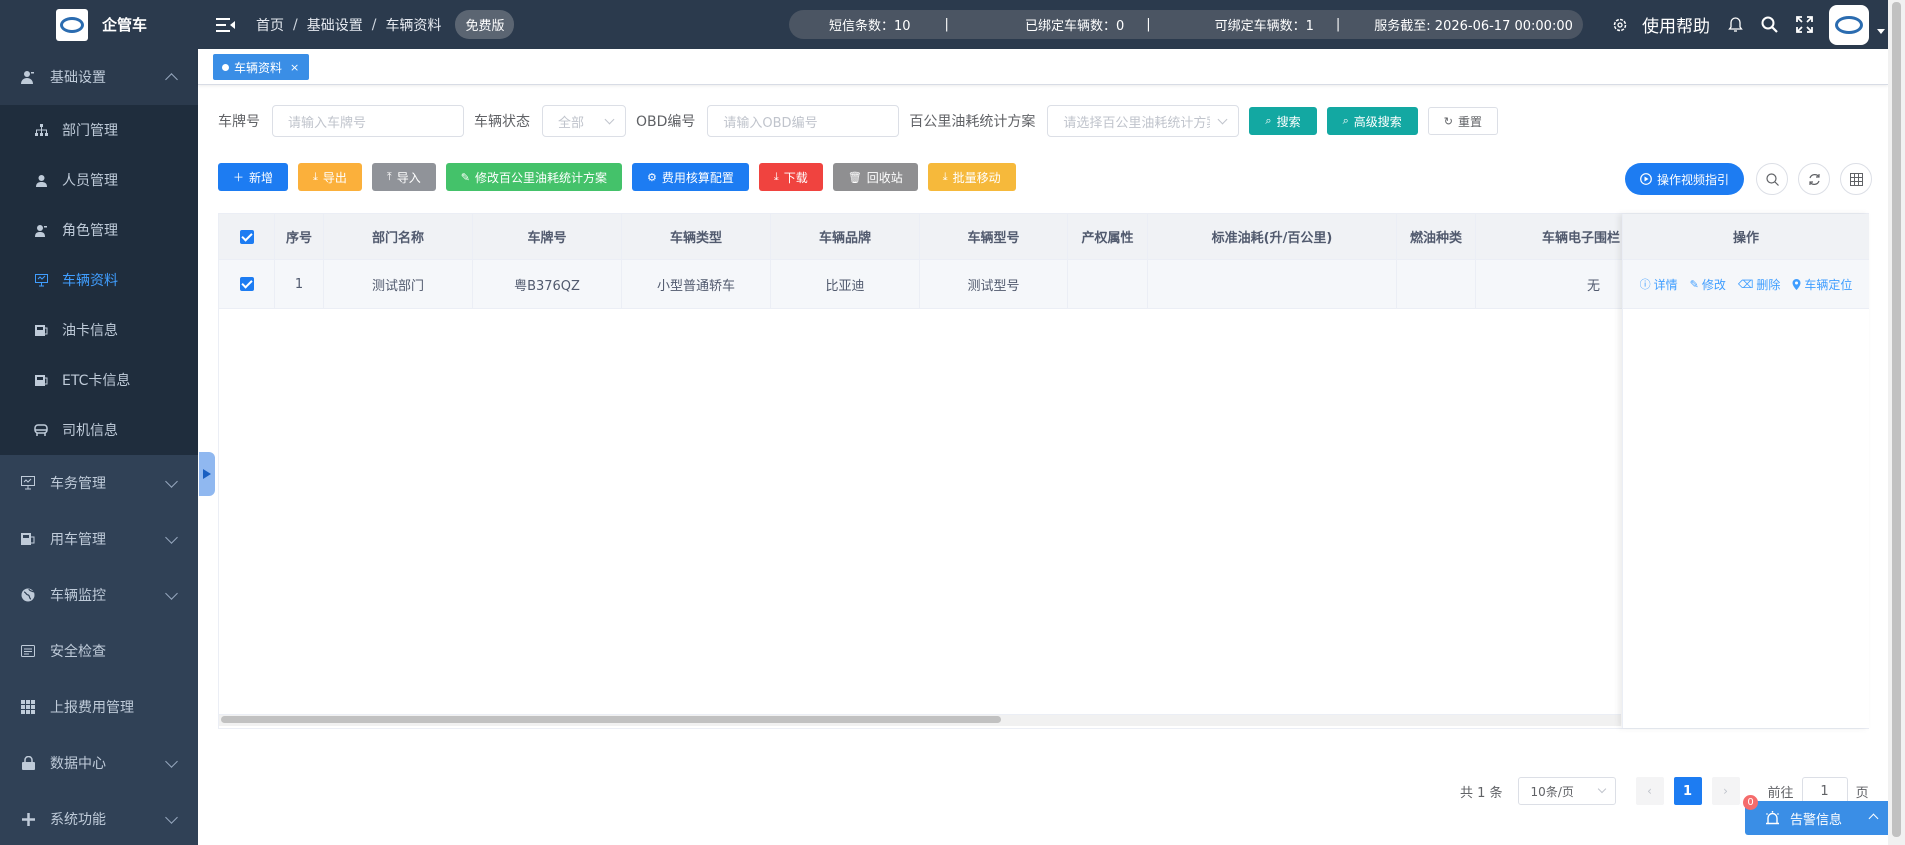  What do you see at coordinates (99, 77) in the screenshot?
I see `menu-group-basic-settings: 基础设置` at bounding box center [99, 77].